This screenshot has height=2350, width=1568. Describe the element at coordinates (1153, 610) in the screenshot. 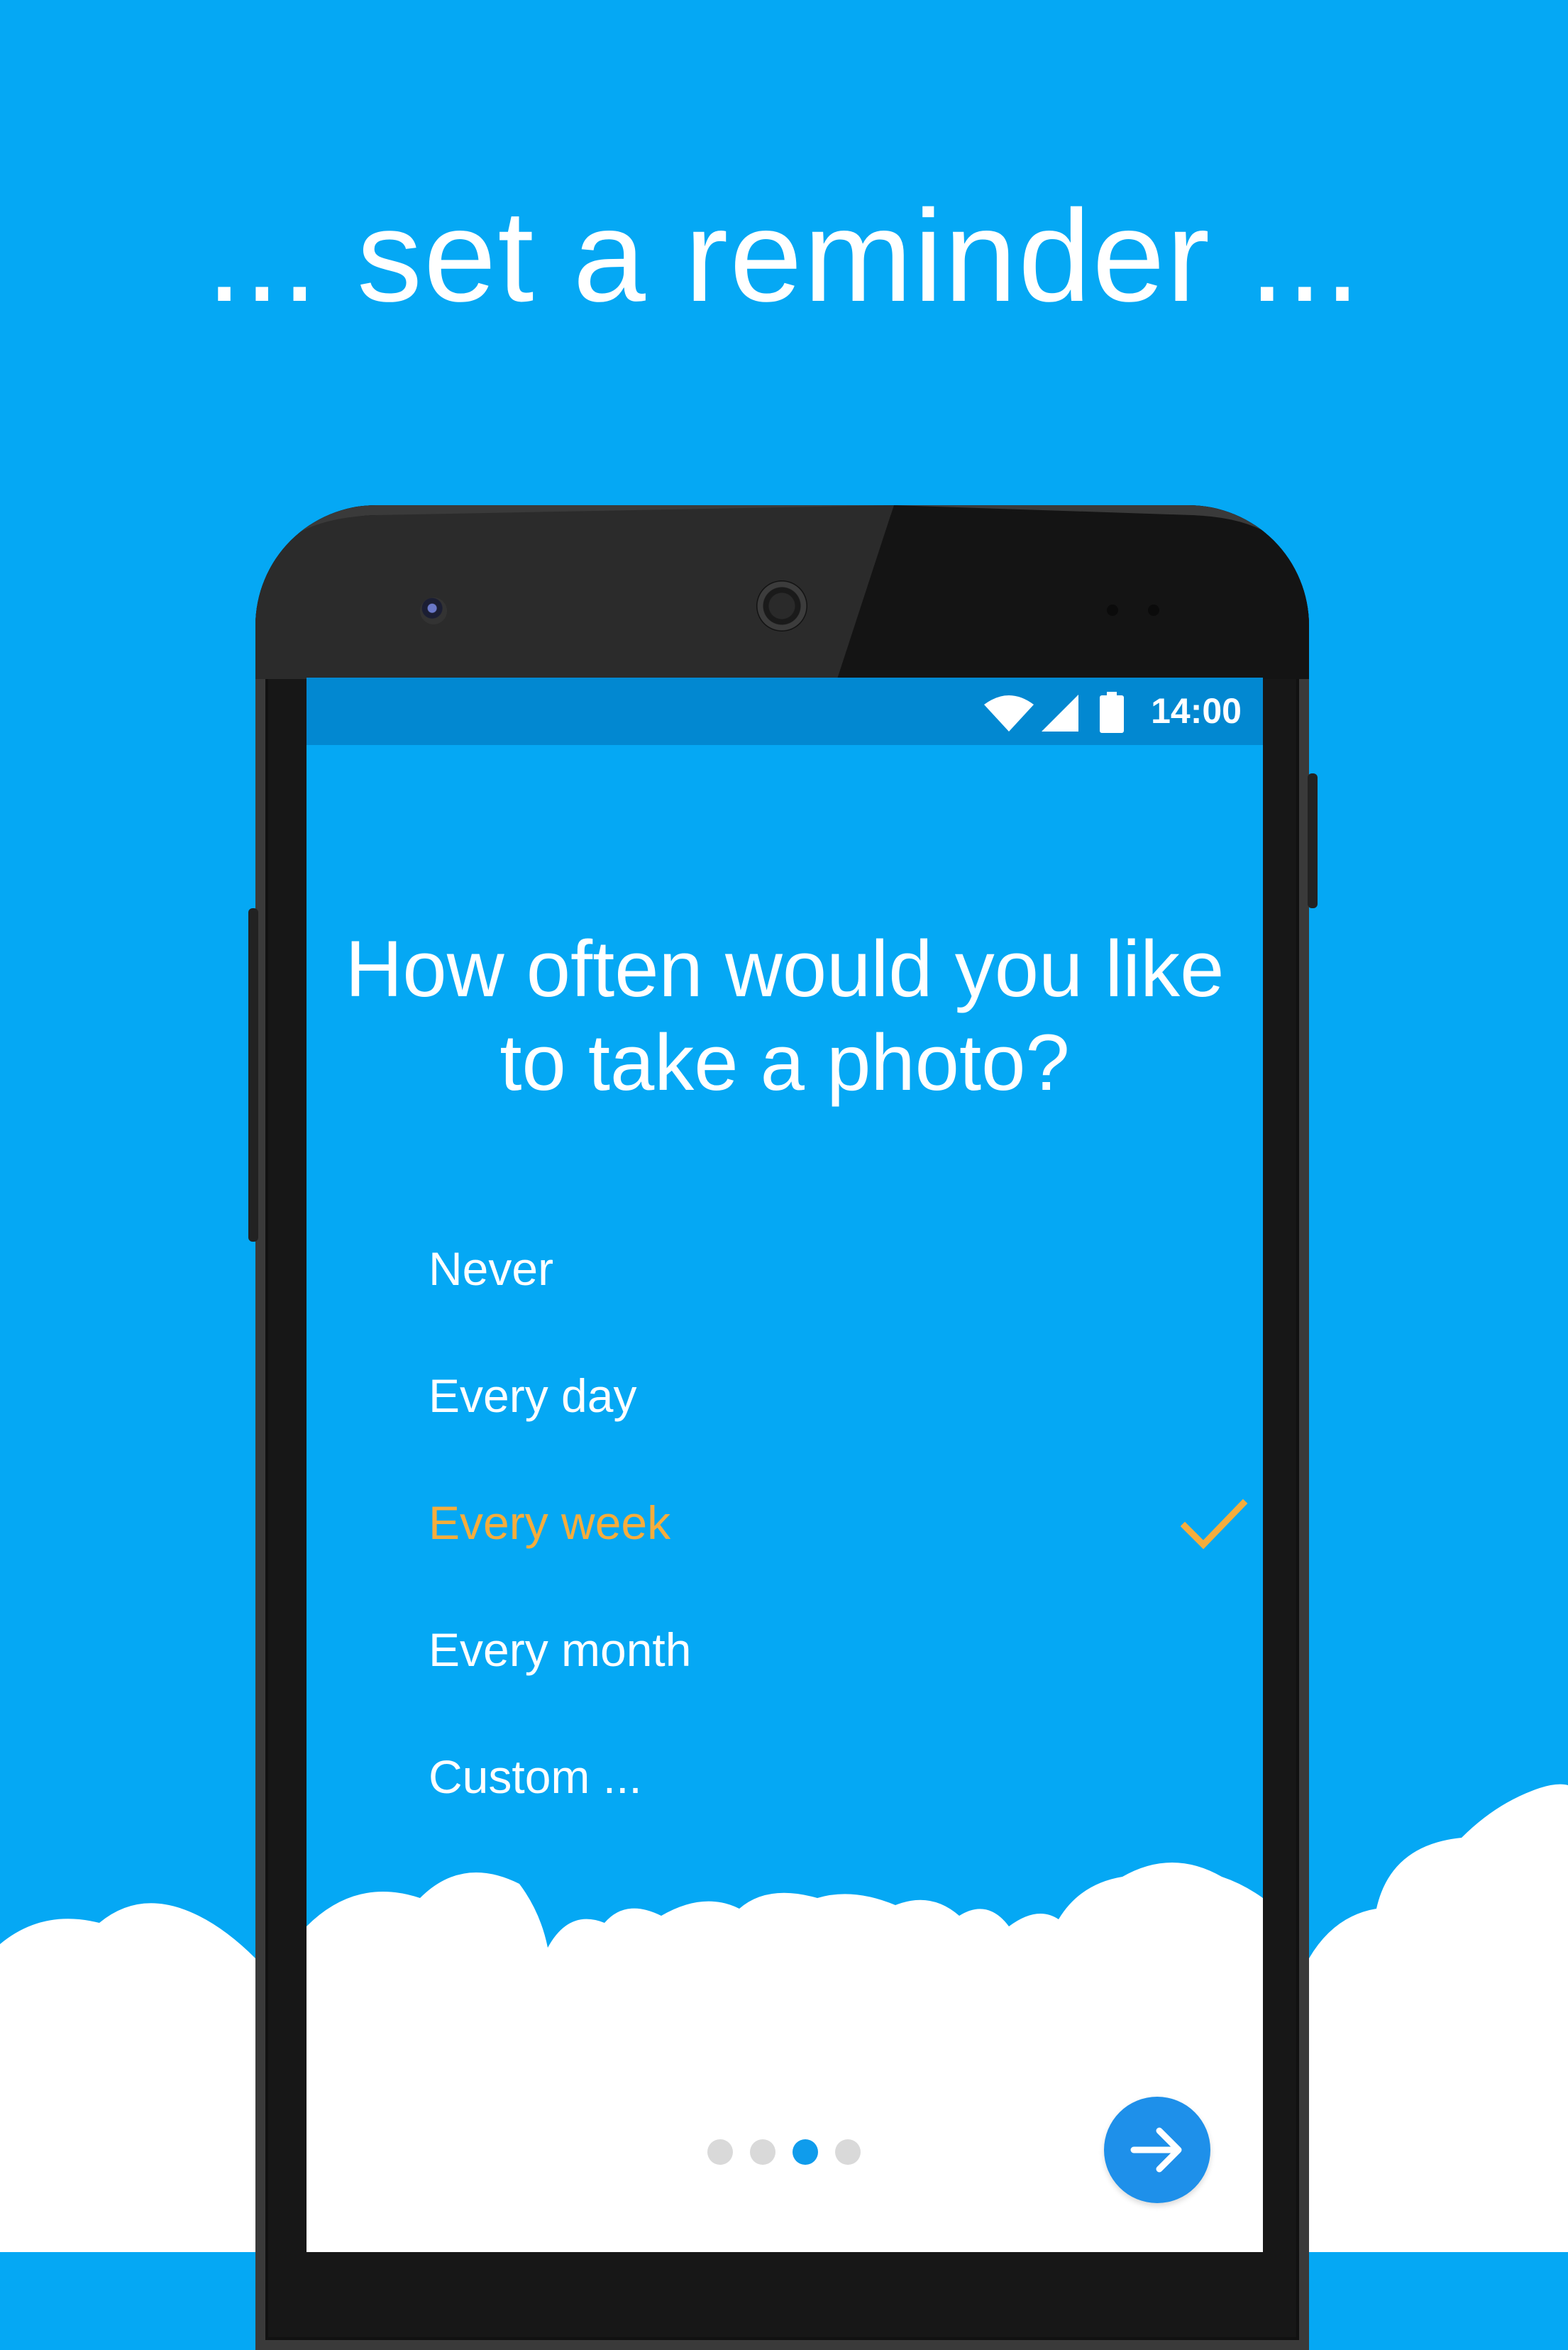

I see `light-sensor` at that location.